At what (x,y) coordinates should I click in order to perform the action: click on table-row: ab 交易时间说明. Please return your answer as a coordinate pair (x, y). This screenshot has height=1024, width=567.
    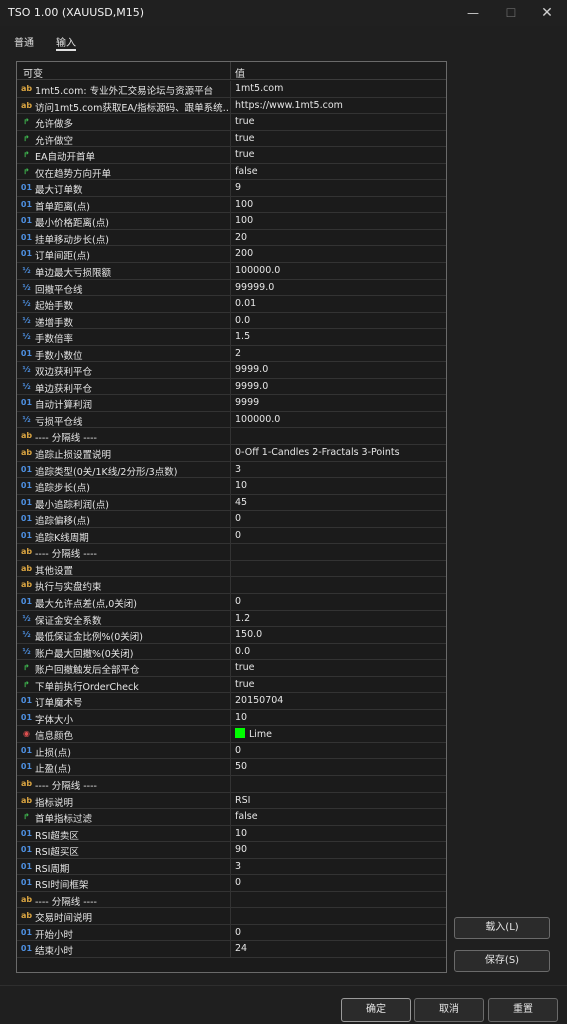
    Looking at the image, I should click on (231, 916).